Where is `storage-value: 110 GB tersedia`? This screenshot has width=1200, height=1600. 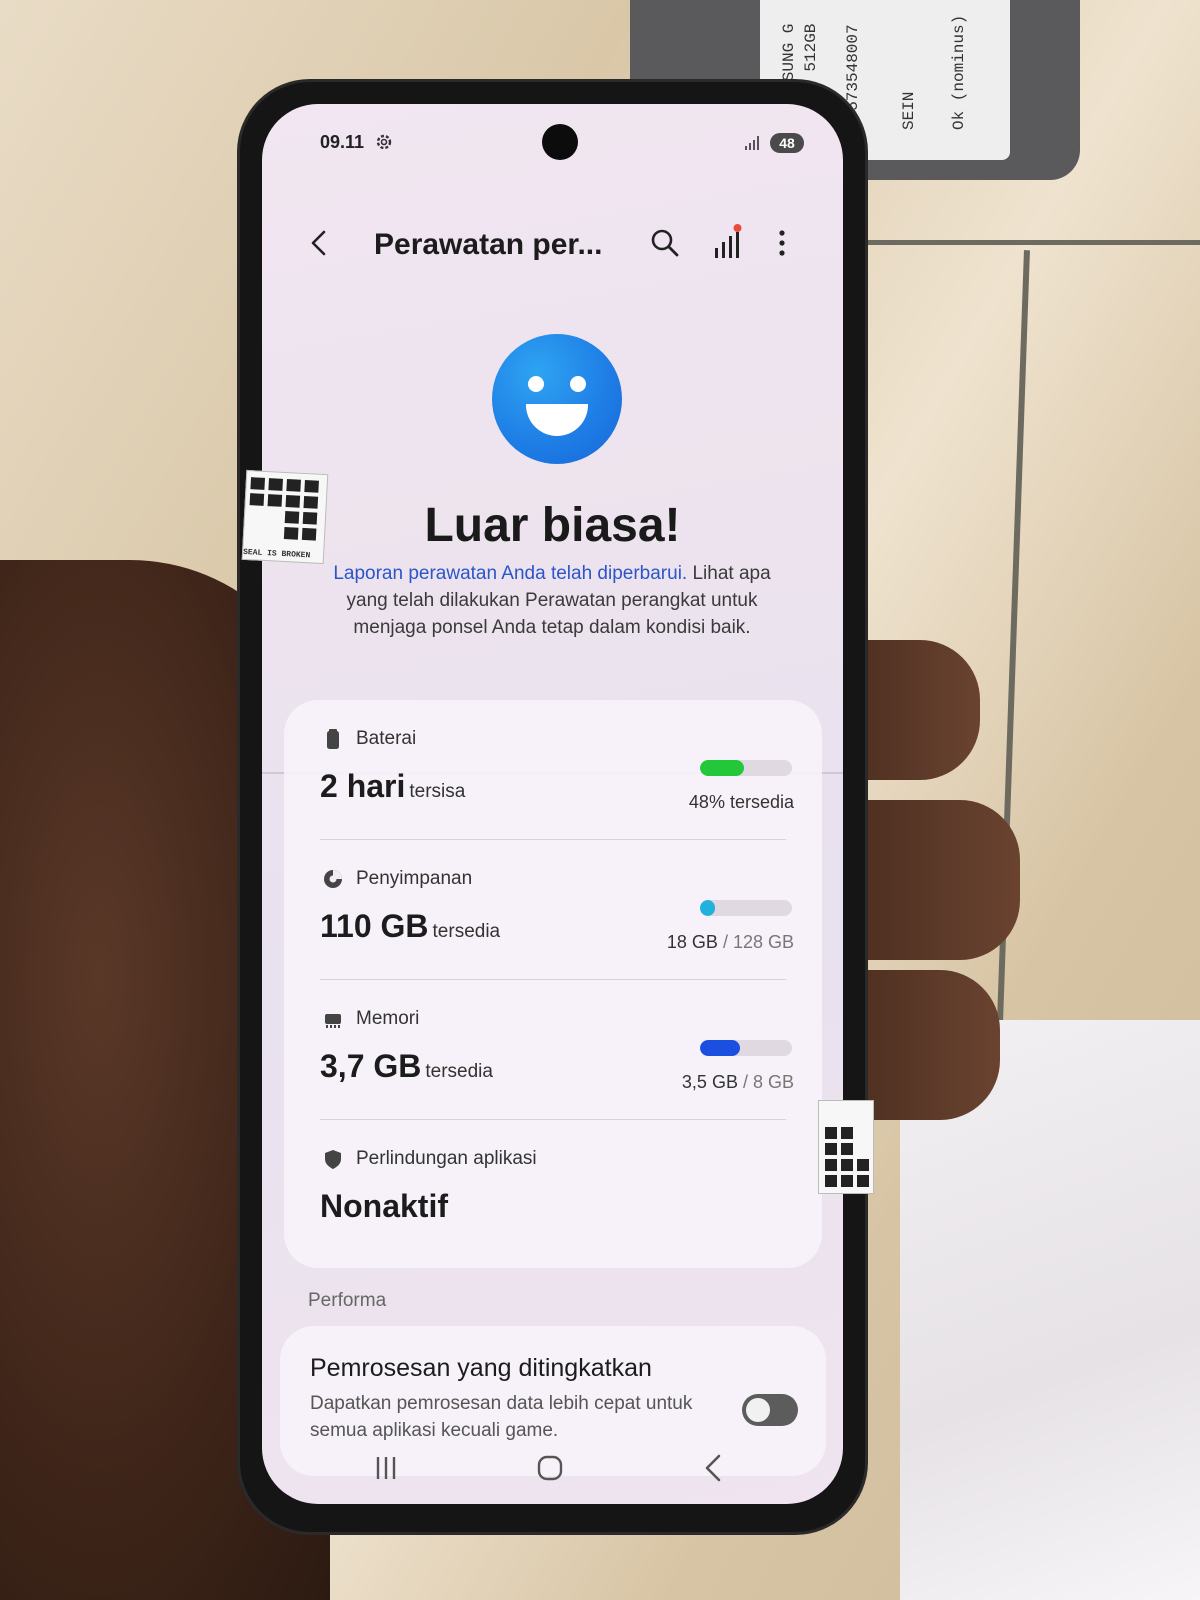 storage-value: 110 GB tersedia is located at coordinates (410, 926).